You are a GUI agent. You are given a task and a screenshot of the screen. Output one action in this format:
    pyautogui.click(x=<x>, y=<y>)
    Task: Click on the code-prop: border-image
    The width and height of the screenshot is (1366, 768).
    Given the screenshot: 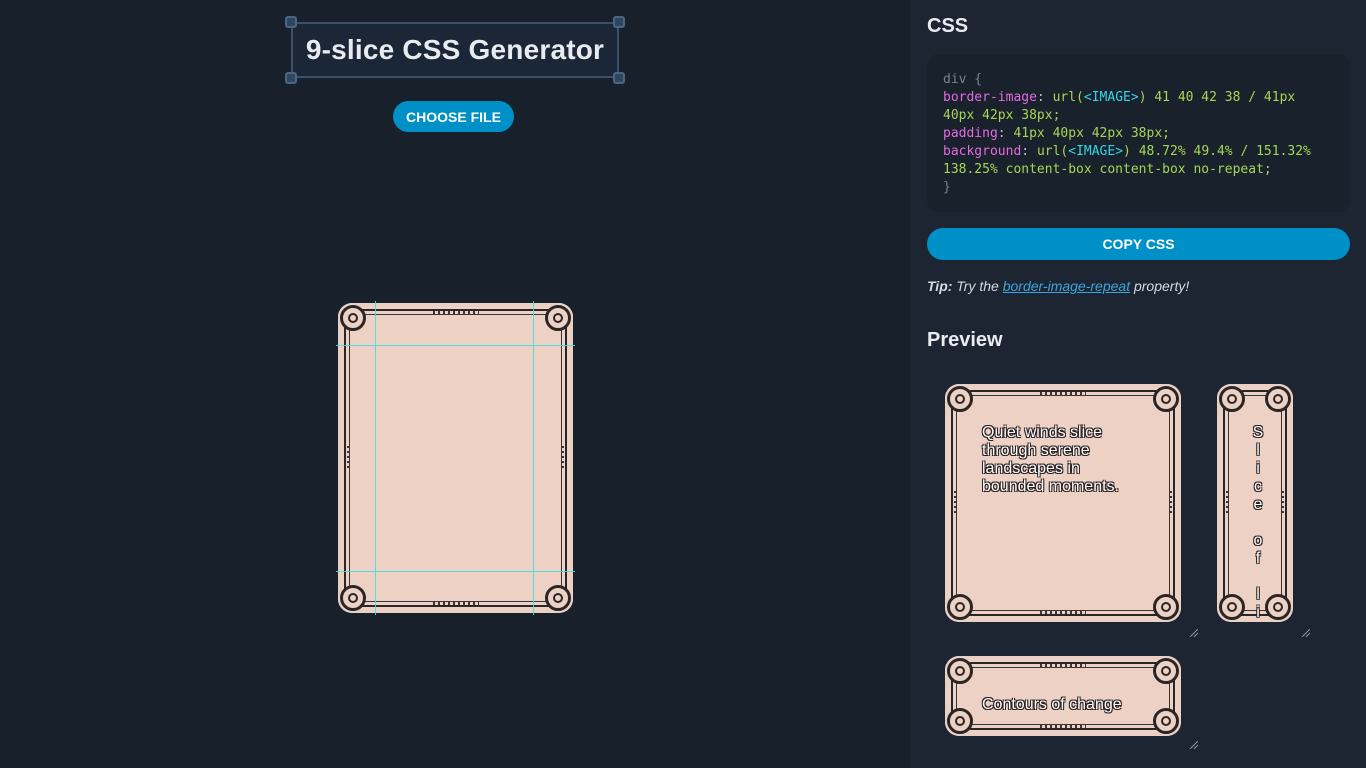 What is the action you would take?
    pyautogui.click(x=990, y=97)
    